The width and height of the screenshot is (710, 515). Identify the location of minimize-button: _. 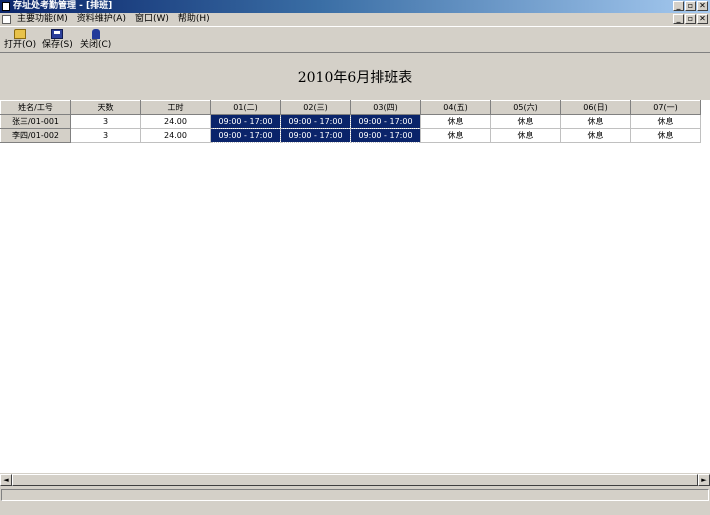
(678, 6).